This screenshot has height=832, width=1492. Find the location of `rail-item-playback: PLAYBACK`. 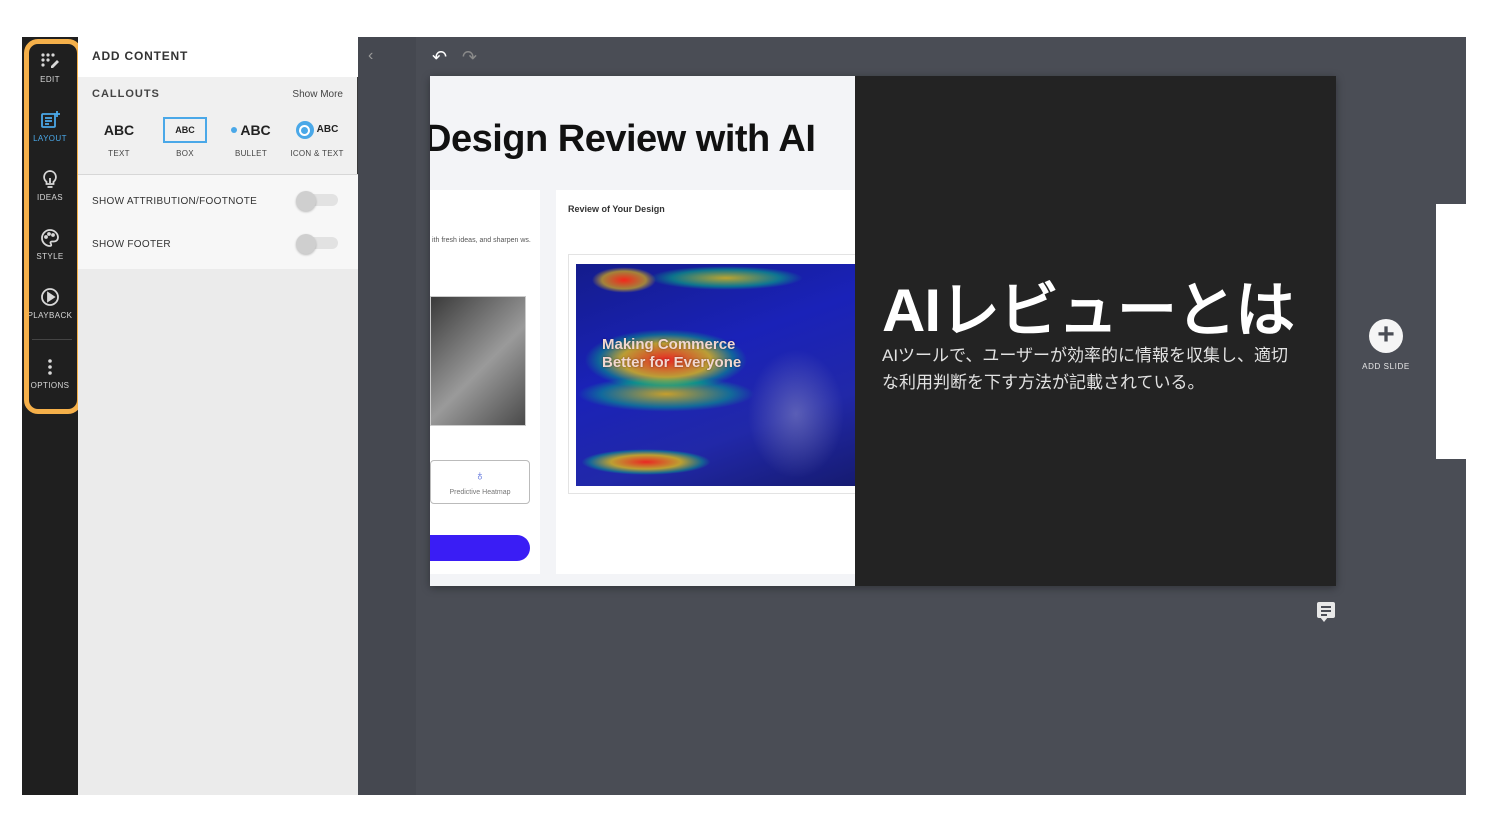

rail-item-playback: PLAYBACK is located at coordinates (50, 313).